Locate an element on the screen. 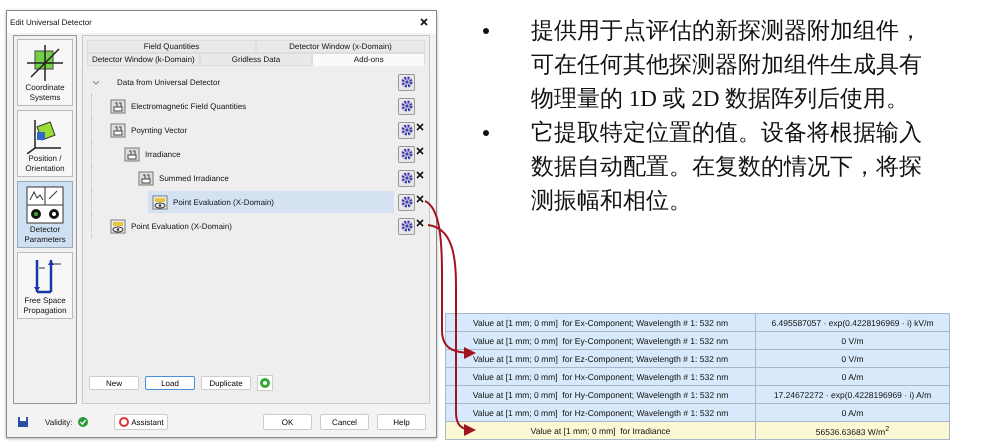 This screenshot has height=448, width=992. window-title: Edit Universal Detector is located at coordinates (51, 22).